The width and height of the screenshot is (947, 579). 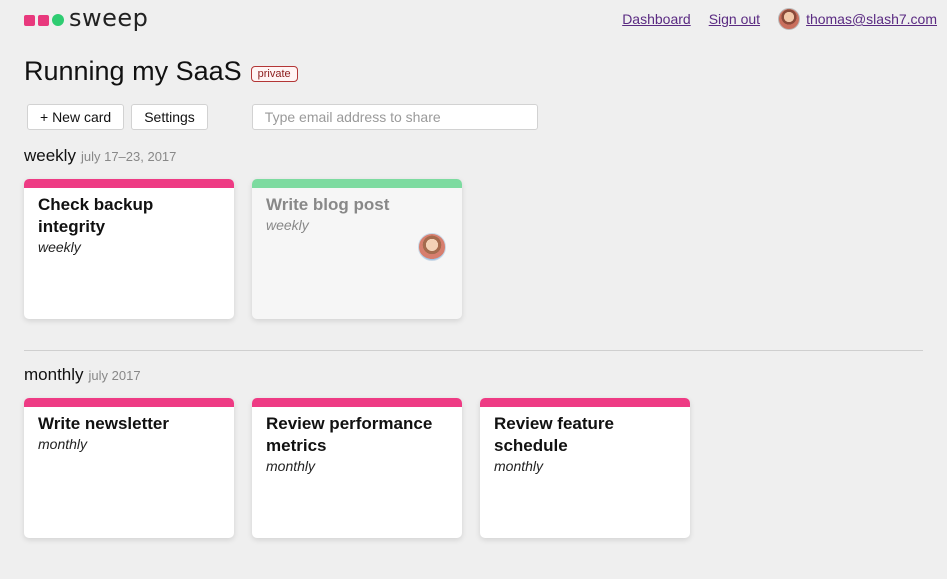 I want to click on user-menu: thomas@slash7.com, so click(x=857, y=19).